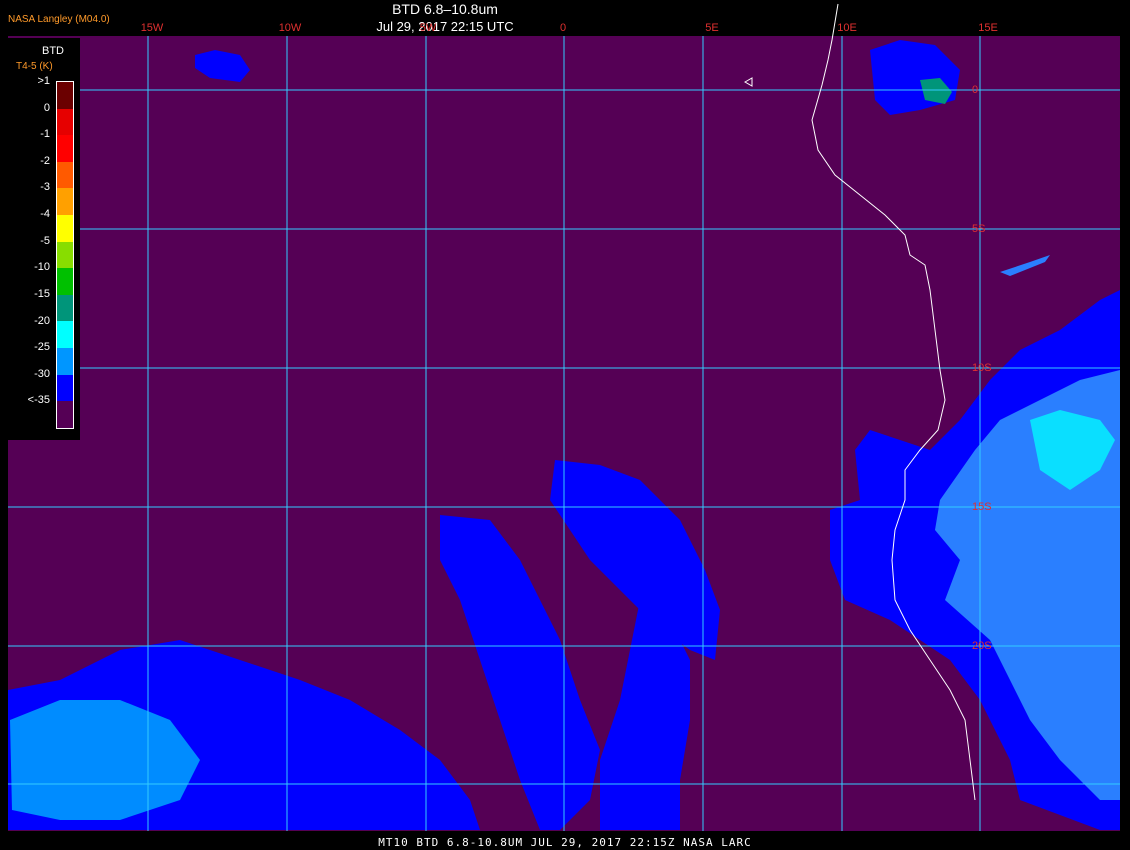 The width and height of the screenshot is (1130, 850). What do you see at coordinates (34, 66) in the screenshot?
I see `legend-units: T4-5 (K)` at bounding box center [34, 66].